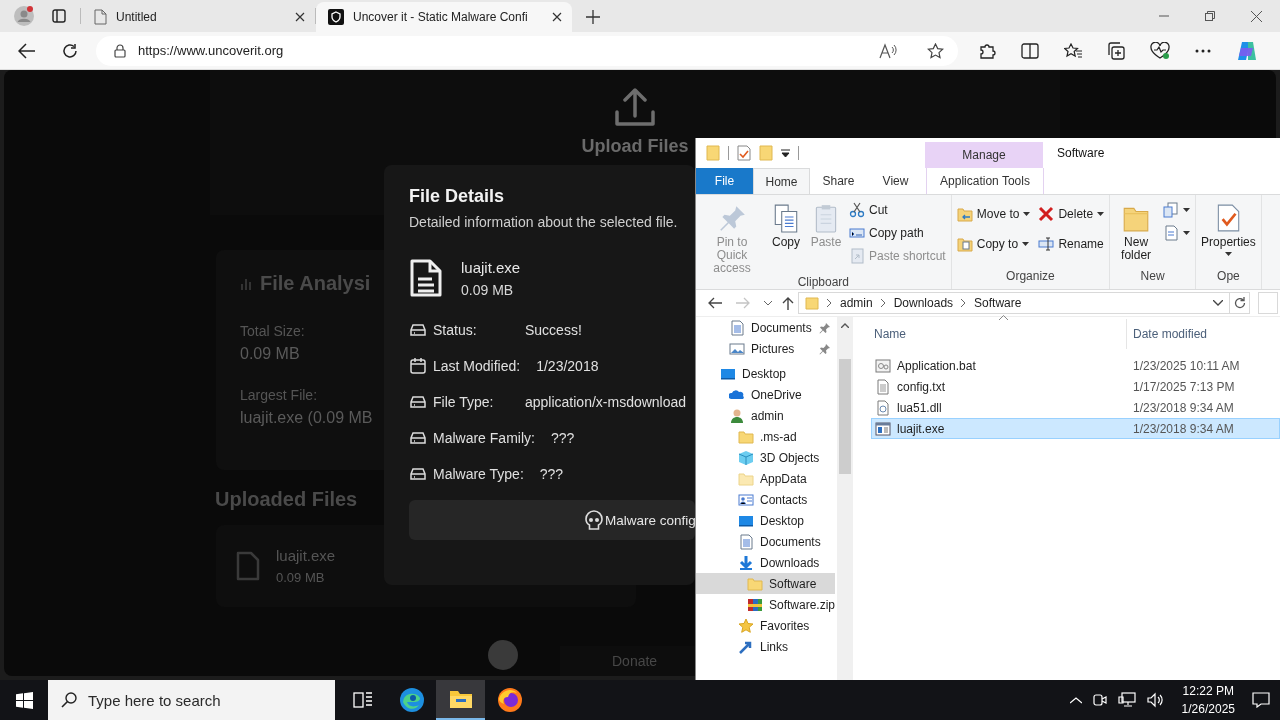  Describe the element at coordinates (765, 625) in the screenshot. I see `tree-item: Favorites` at that location.